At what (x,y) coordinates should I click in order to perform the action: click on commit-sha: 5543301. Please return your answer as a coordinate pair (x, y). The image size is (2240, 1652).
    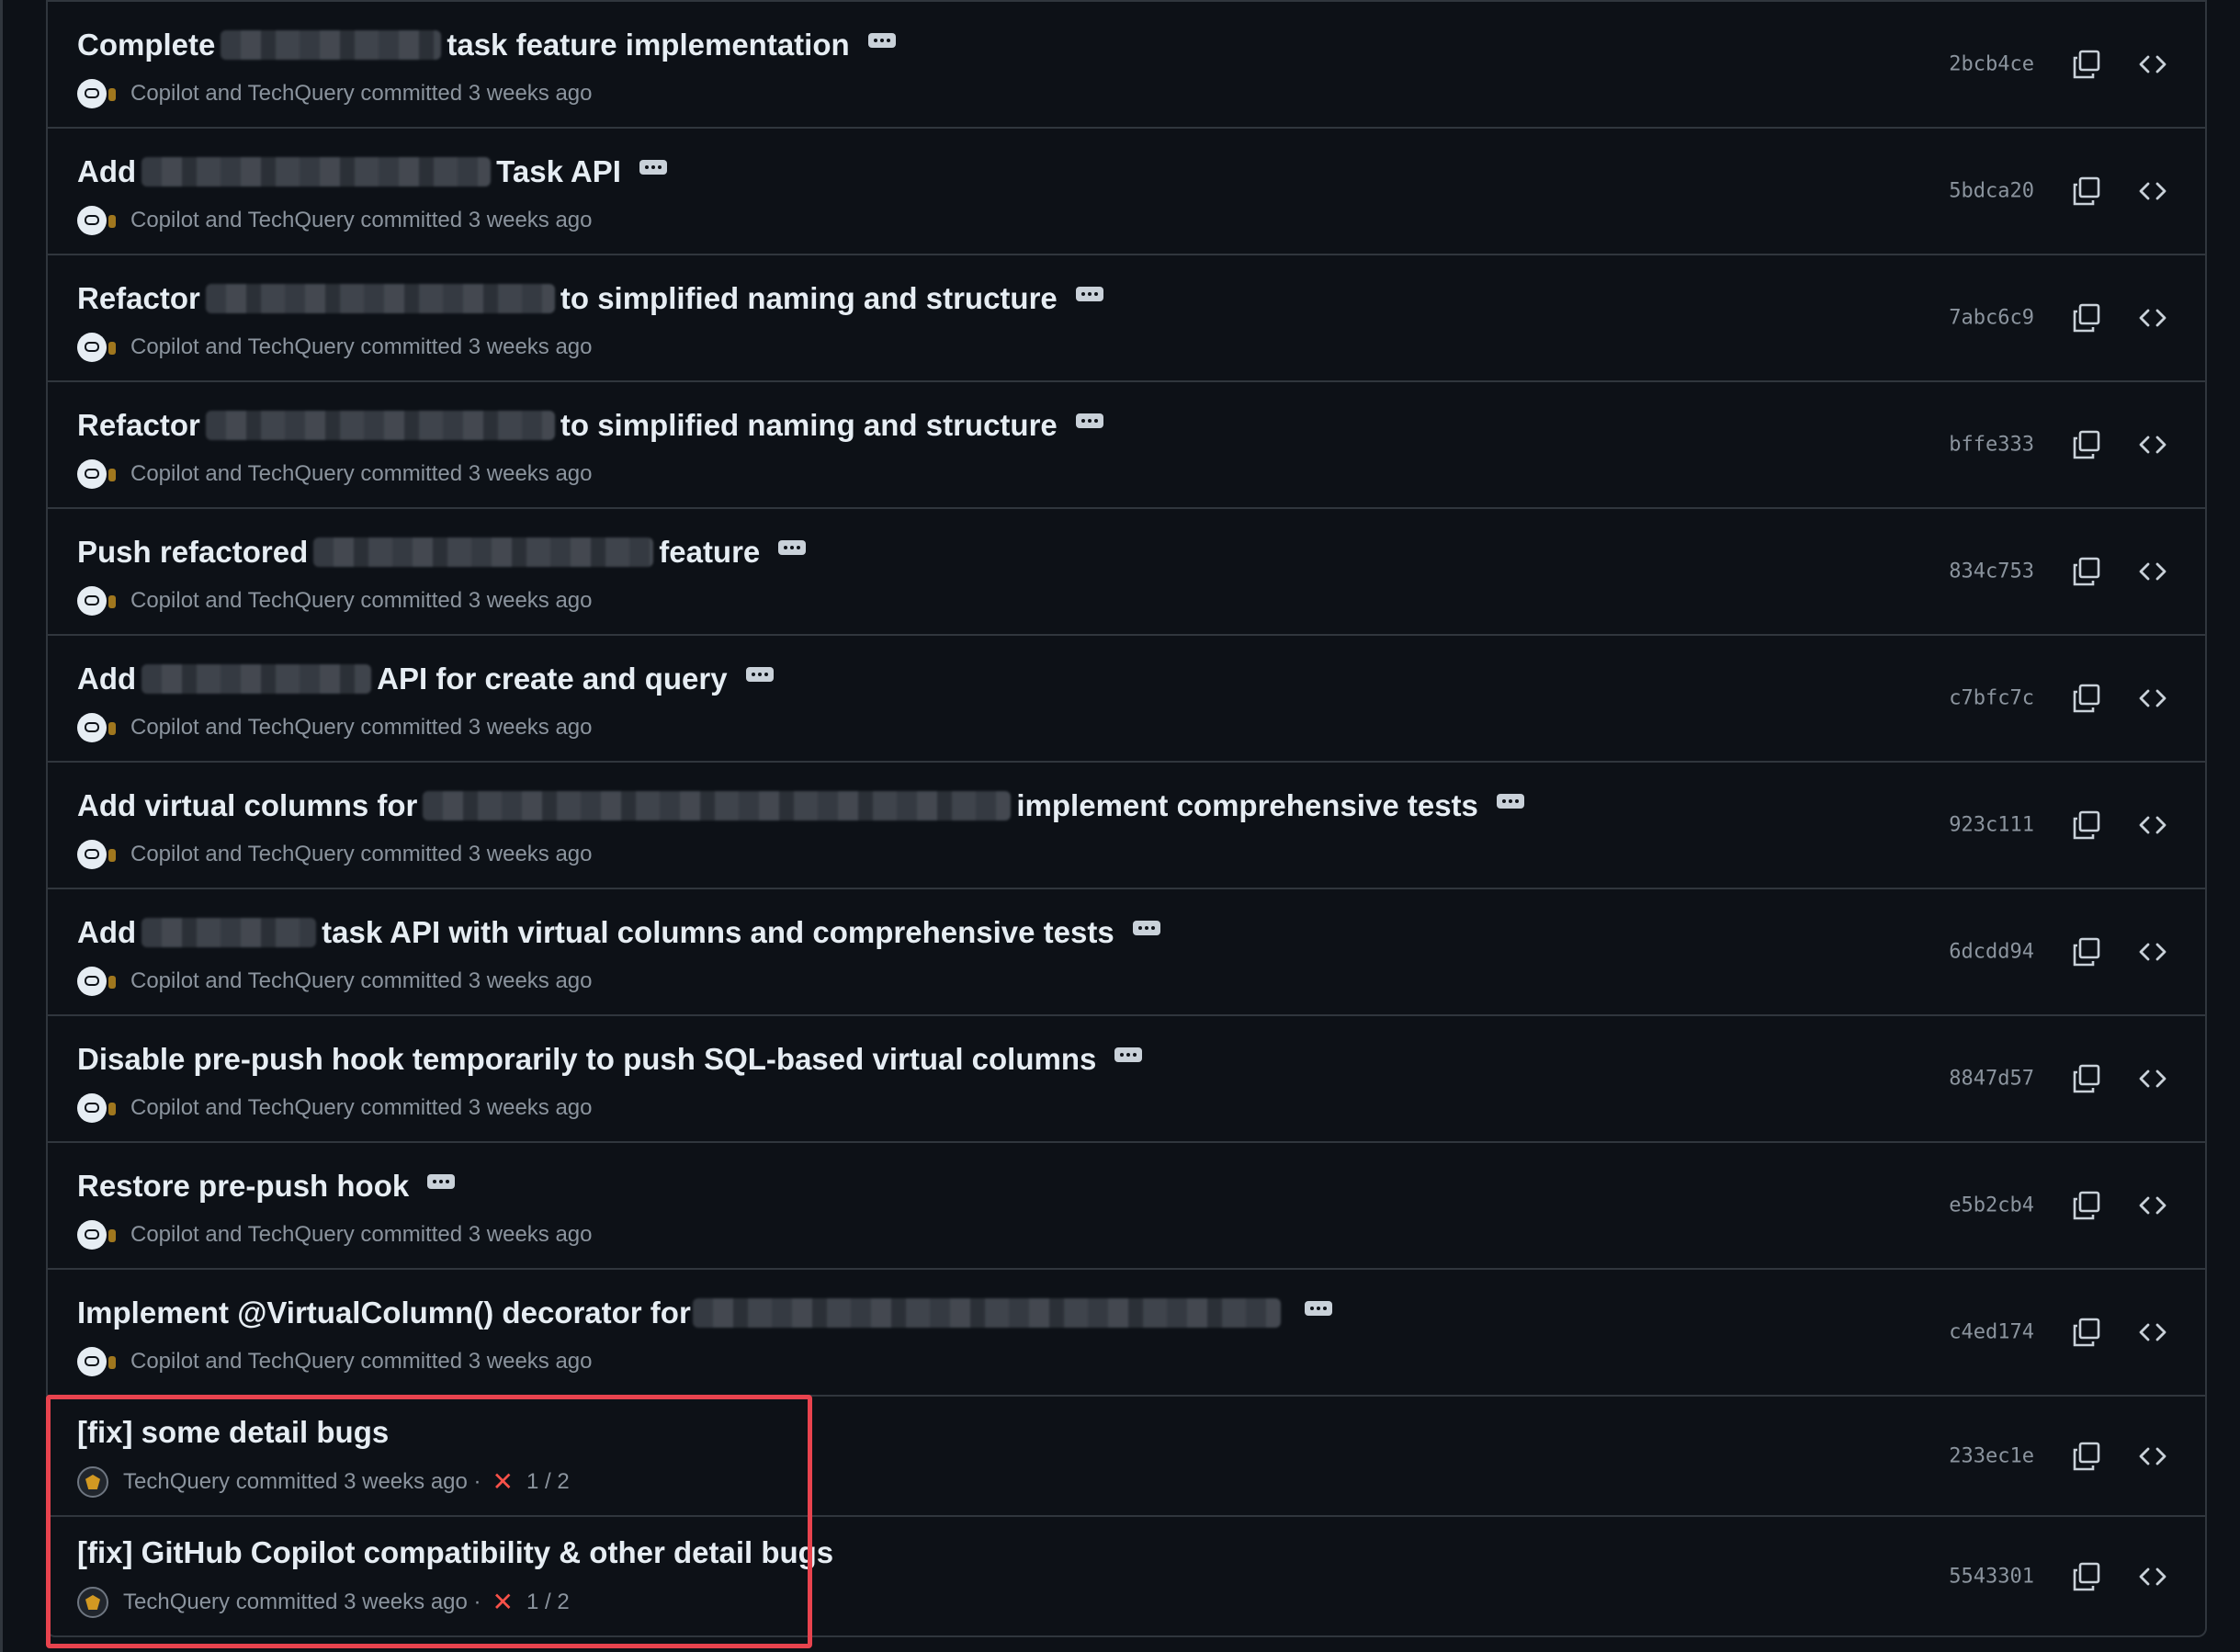
    Looking at the image, I should click on (1992, 1576).